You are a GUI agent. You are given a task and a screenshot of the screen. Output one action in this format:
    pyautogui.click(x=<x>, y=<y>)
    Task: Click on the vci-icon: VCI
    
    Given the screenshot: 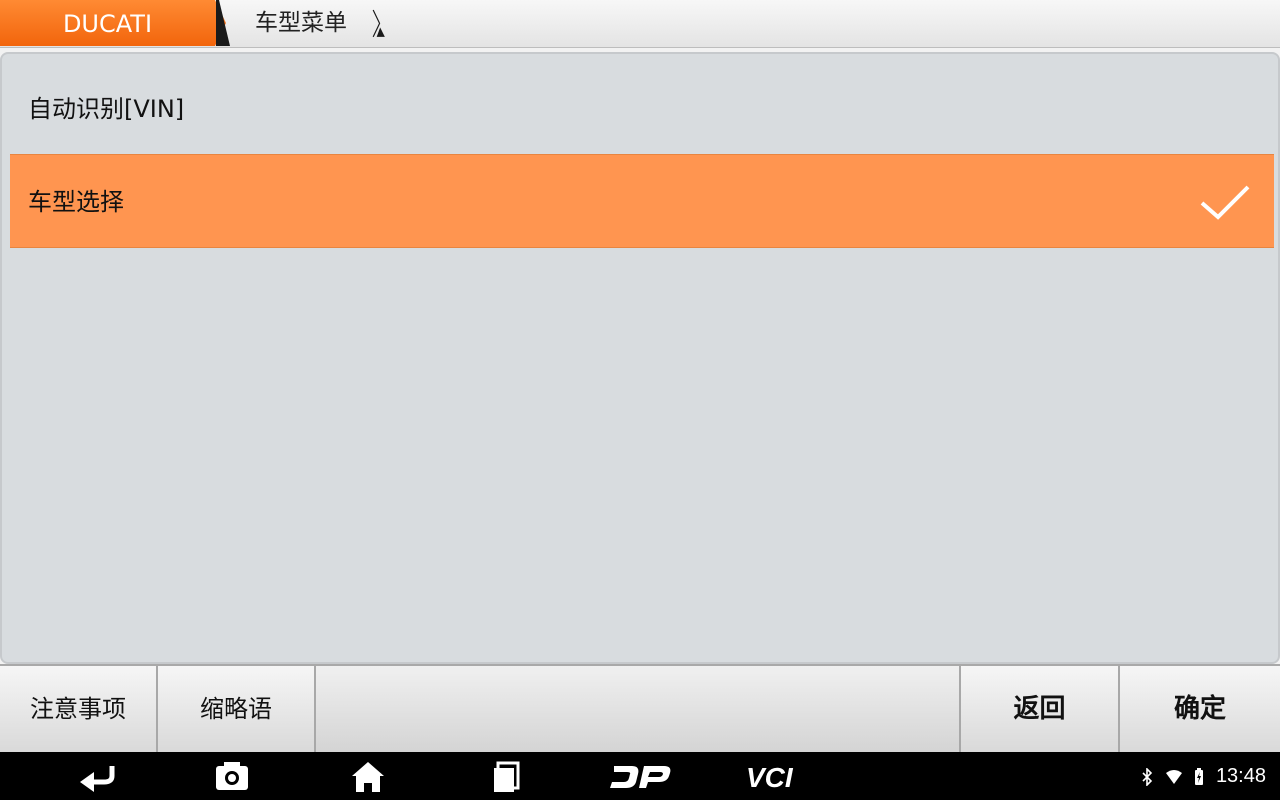 What is the action you would take?
    pyautogui.click(x=777, y=776)
    